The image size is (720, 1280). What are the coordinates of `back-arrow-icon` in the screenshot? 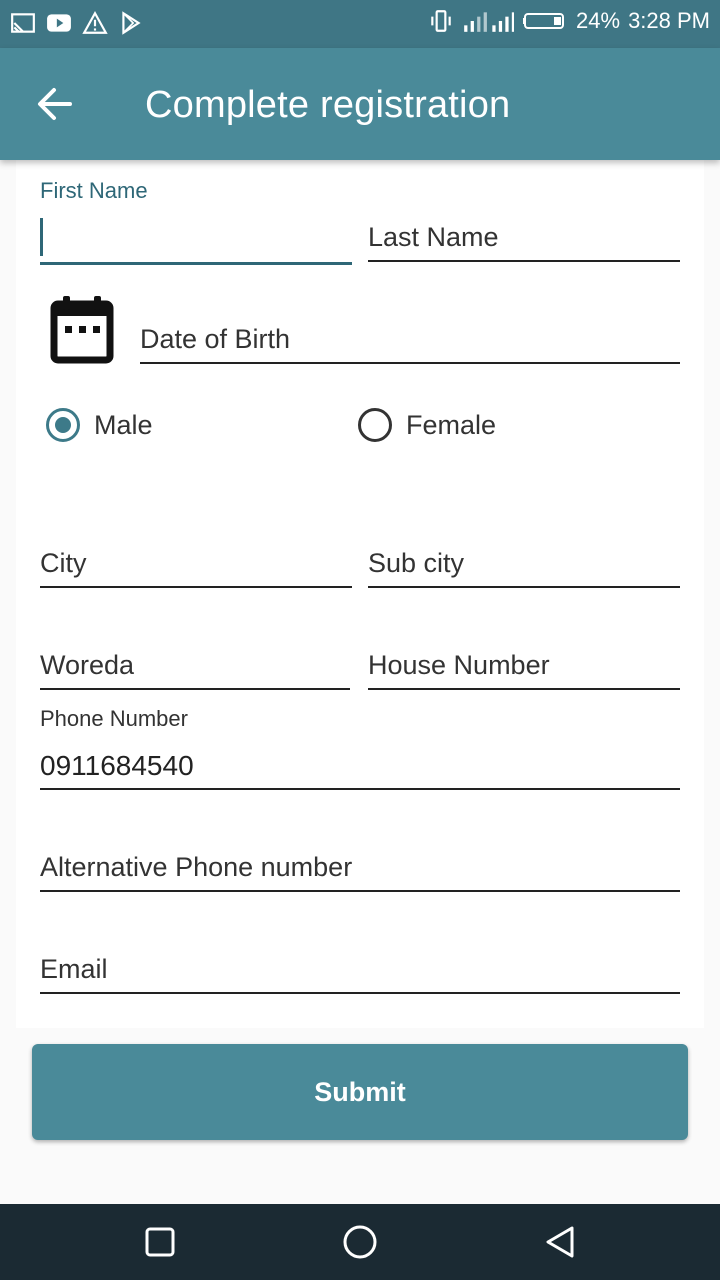 It's located at (56, 104).